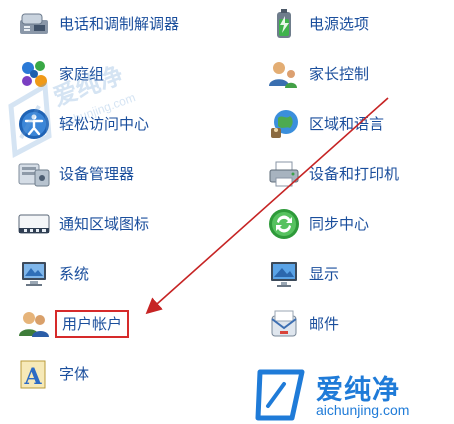 This screenshot has width=454, height=424. I want to click on item-devices-printers: 设备和打印机, so click(332, 174).